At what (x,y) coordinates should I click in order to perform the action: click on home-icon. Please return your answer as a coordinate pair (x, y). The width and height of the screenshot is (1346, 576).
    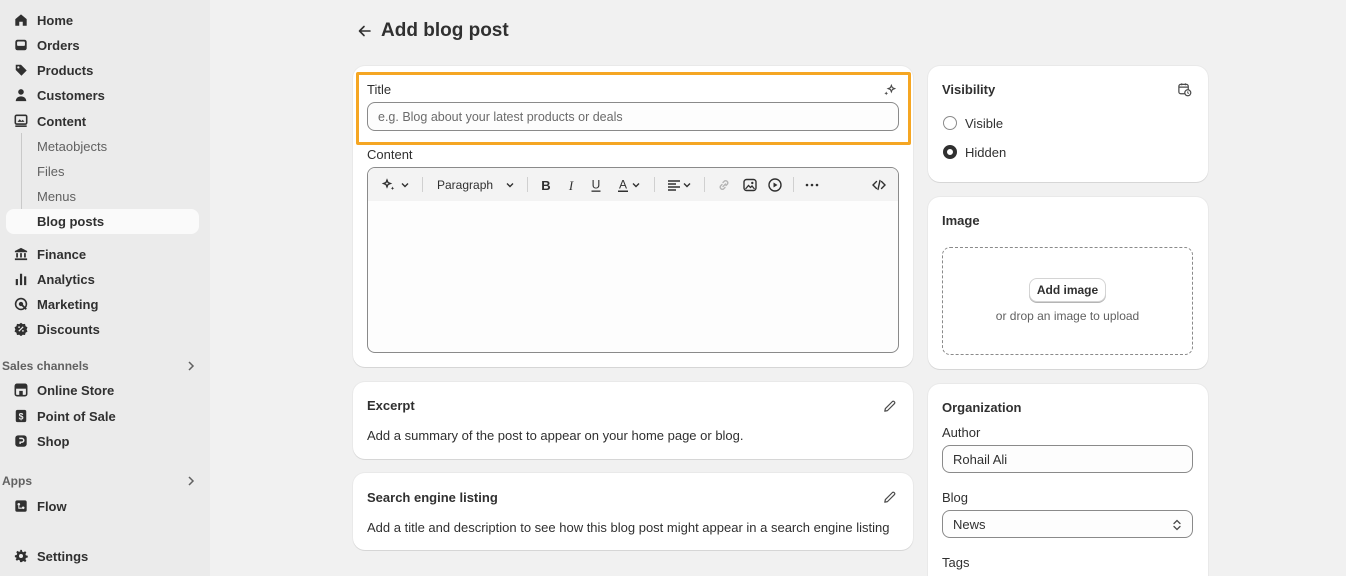
    Looking at the image, I should click on (21, 20).